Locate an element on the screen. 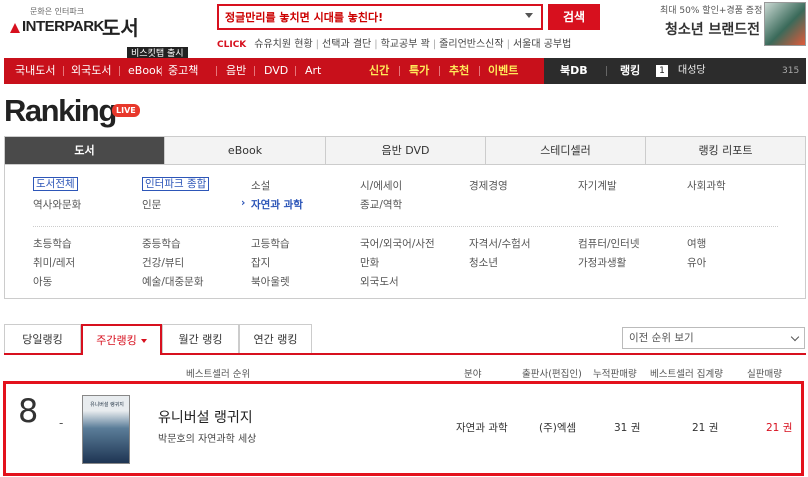 This screenshot has width=808, height=477. category-link: 외국도서 is located at coordinates (379, 281).